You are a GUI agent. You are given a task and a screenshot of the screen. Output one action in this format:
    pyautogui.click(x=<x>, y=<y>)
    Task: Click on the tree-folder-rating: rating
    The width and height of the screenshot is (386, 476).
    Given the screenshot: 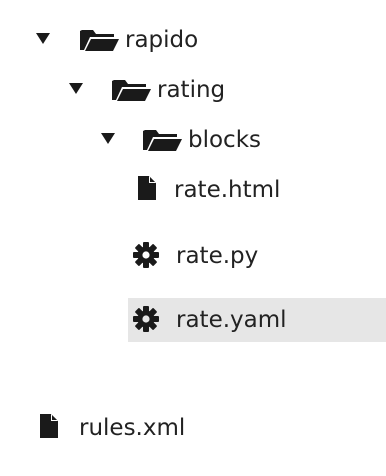 What is the action you would take?
    pyautogui.click(x=193, y=90)
    